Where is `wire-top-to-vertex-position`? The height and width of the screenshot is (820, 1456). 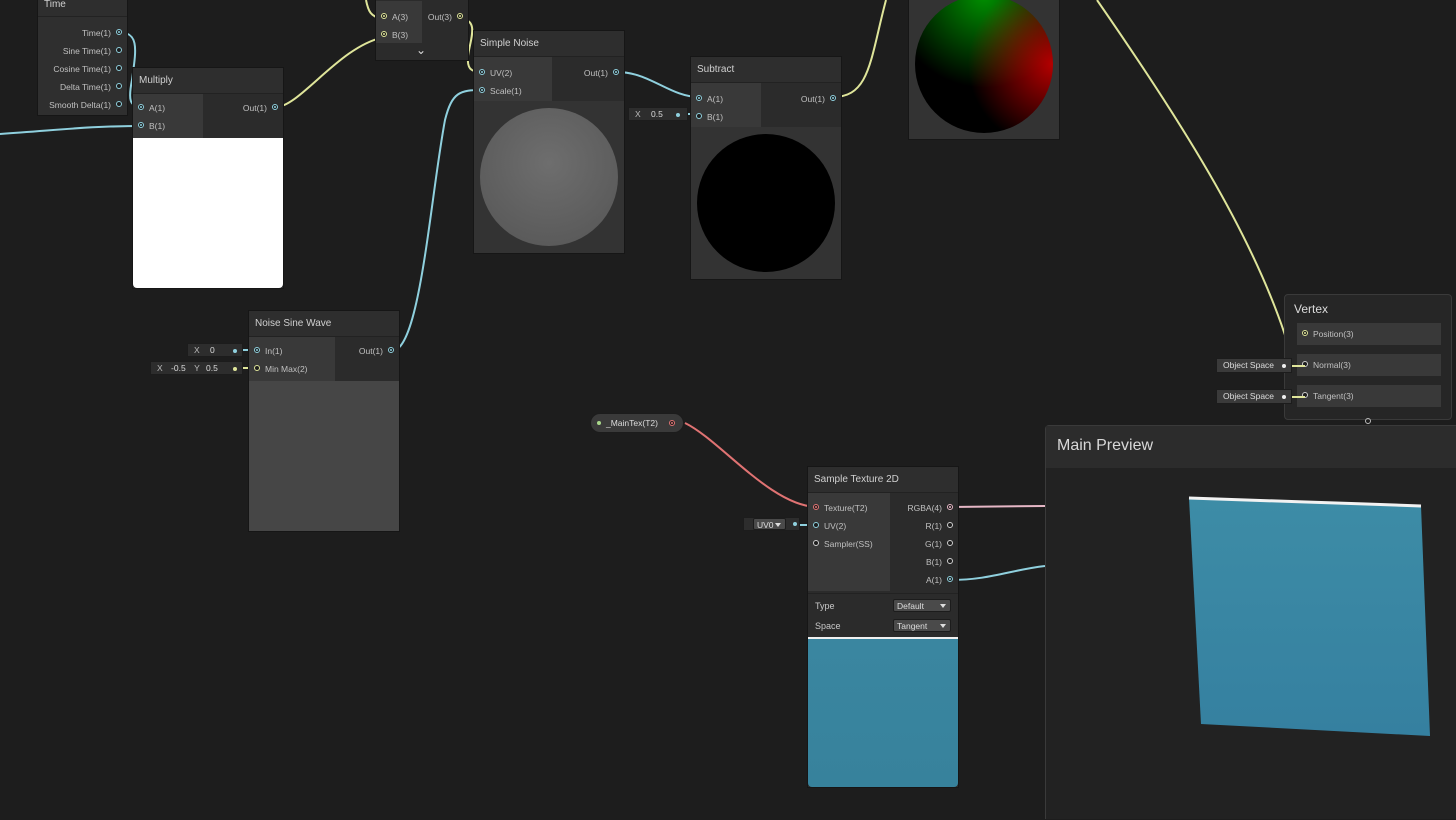
wire-top-to-vertex-position is located at coordinates (1201, 168).